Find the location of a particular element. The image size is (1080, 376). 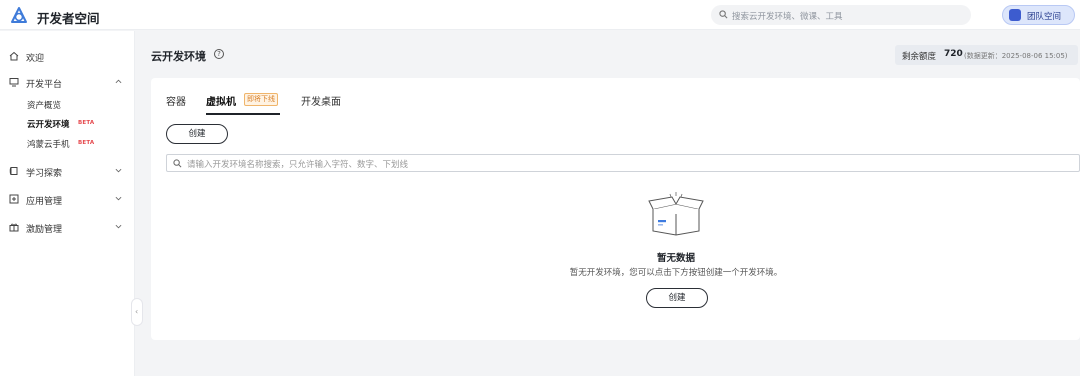

sidebar-subitem-label: 云开发环境 is located at coordinates (48, 125).